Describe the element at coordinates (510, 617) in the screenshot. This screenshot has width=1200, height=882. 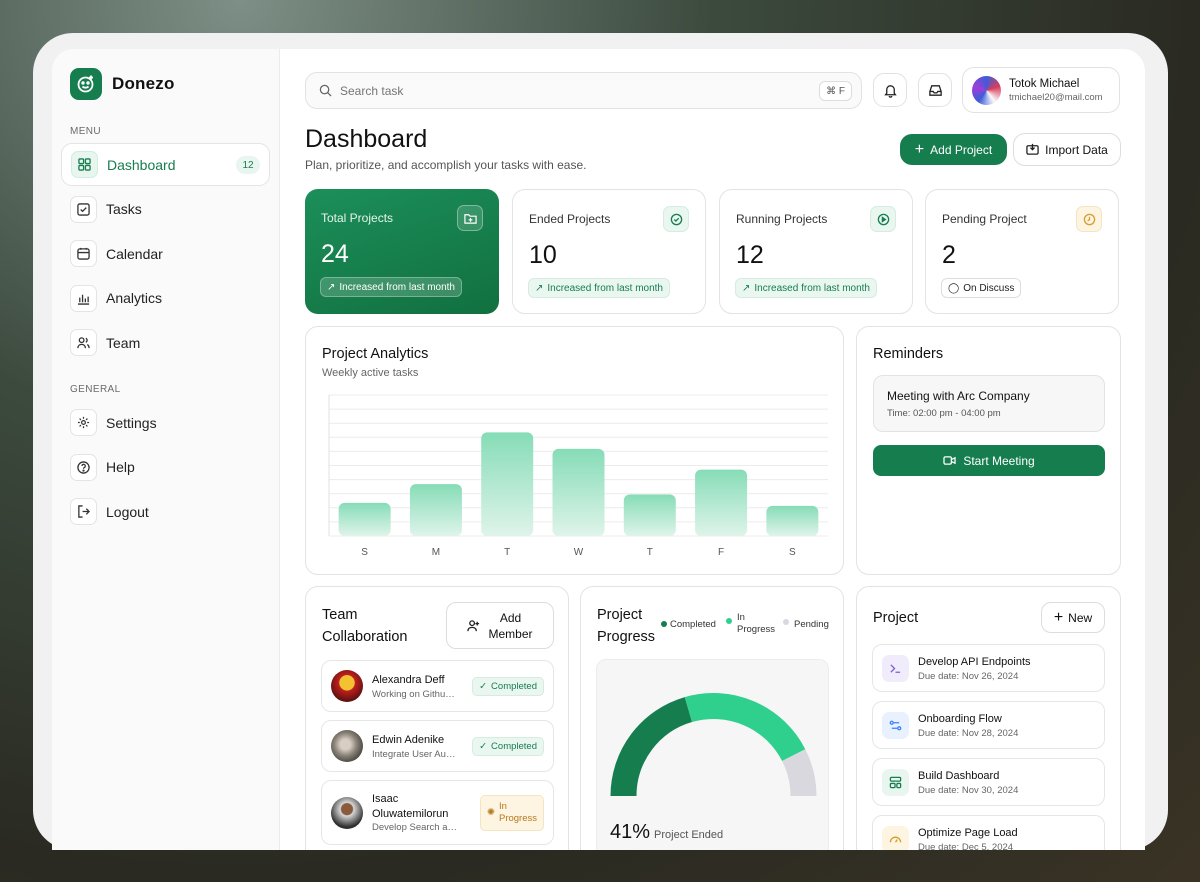
I see `add-member-label: Add` at that location.